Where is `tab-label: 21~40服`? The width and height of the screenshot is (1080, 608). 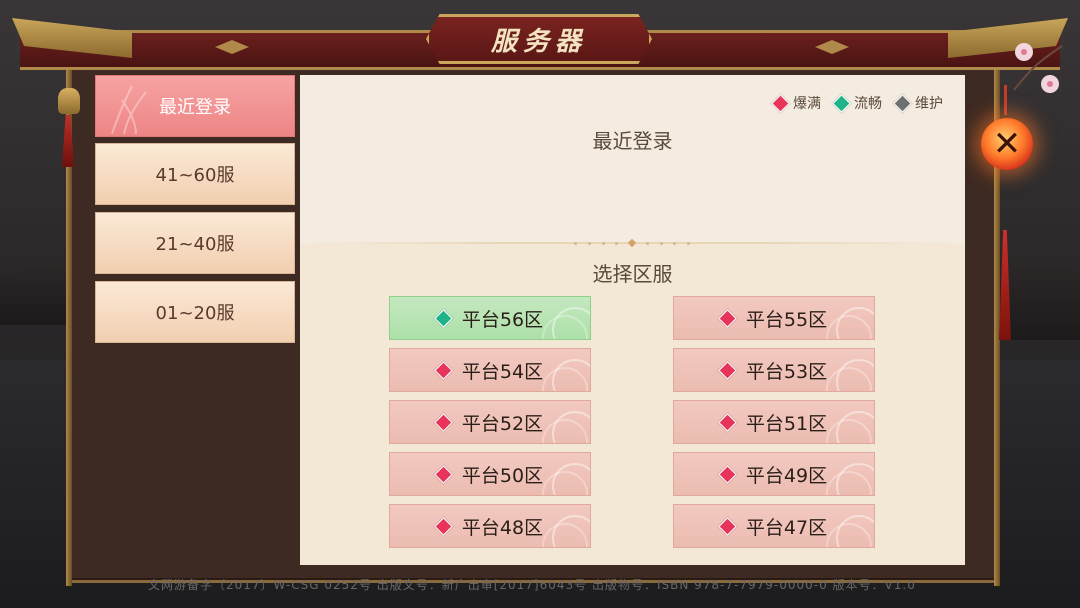
tab-label: 21~40服 is located at coordinates (195, 244).